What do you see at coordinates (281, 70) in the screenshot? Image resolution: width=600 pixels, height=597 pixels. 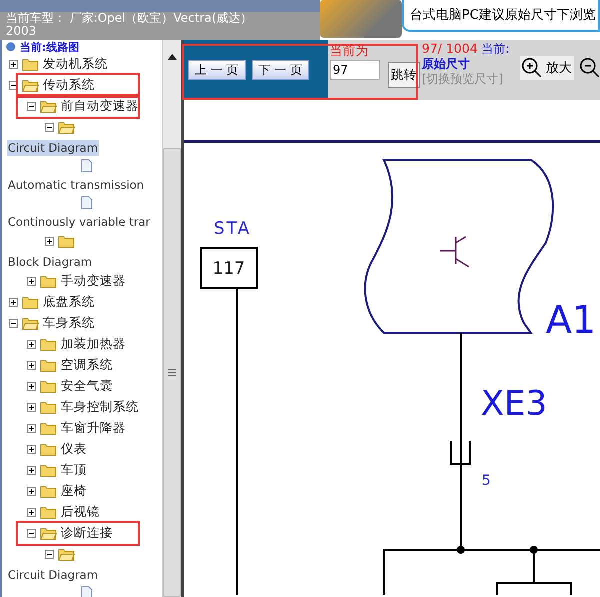 I see `next-page-button: 下 一 页` at bounding box center [281, 70].